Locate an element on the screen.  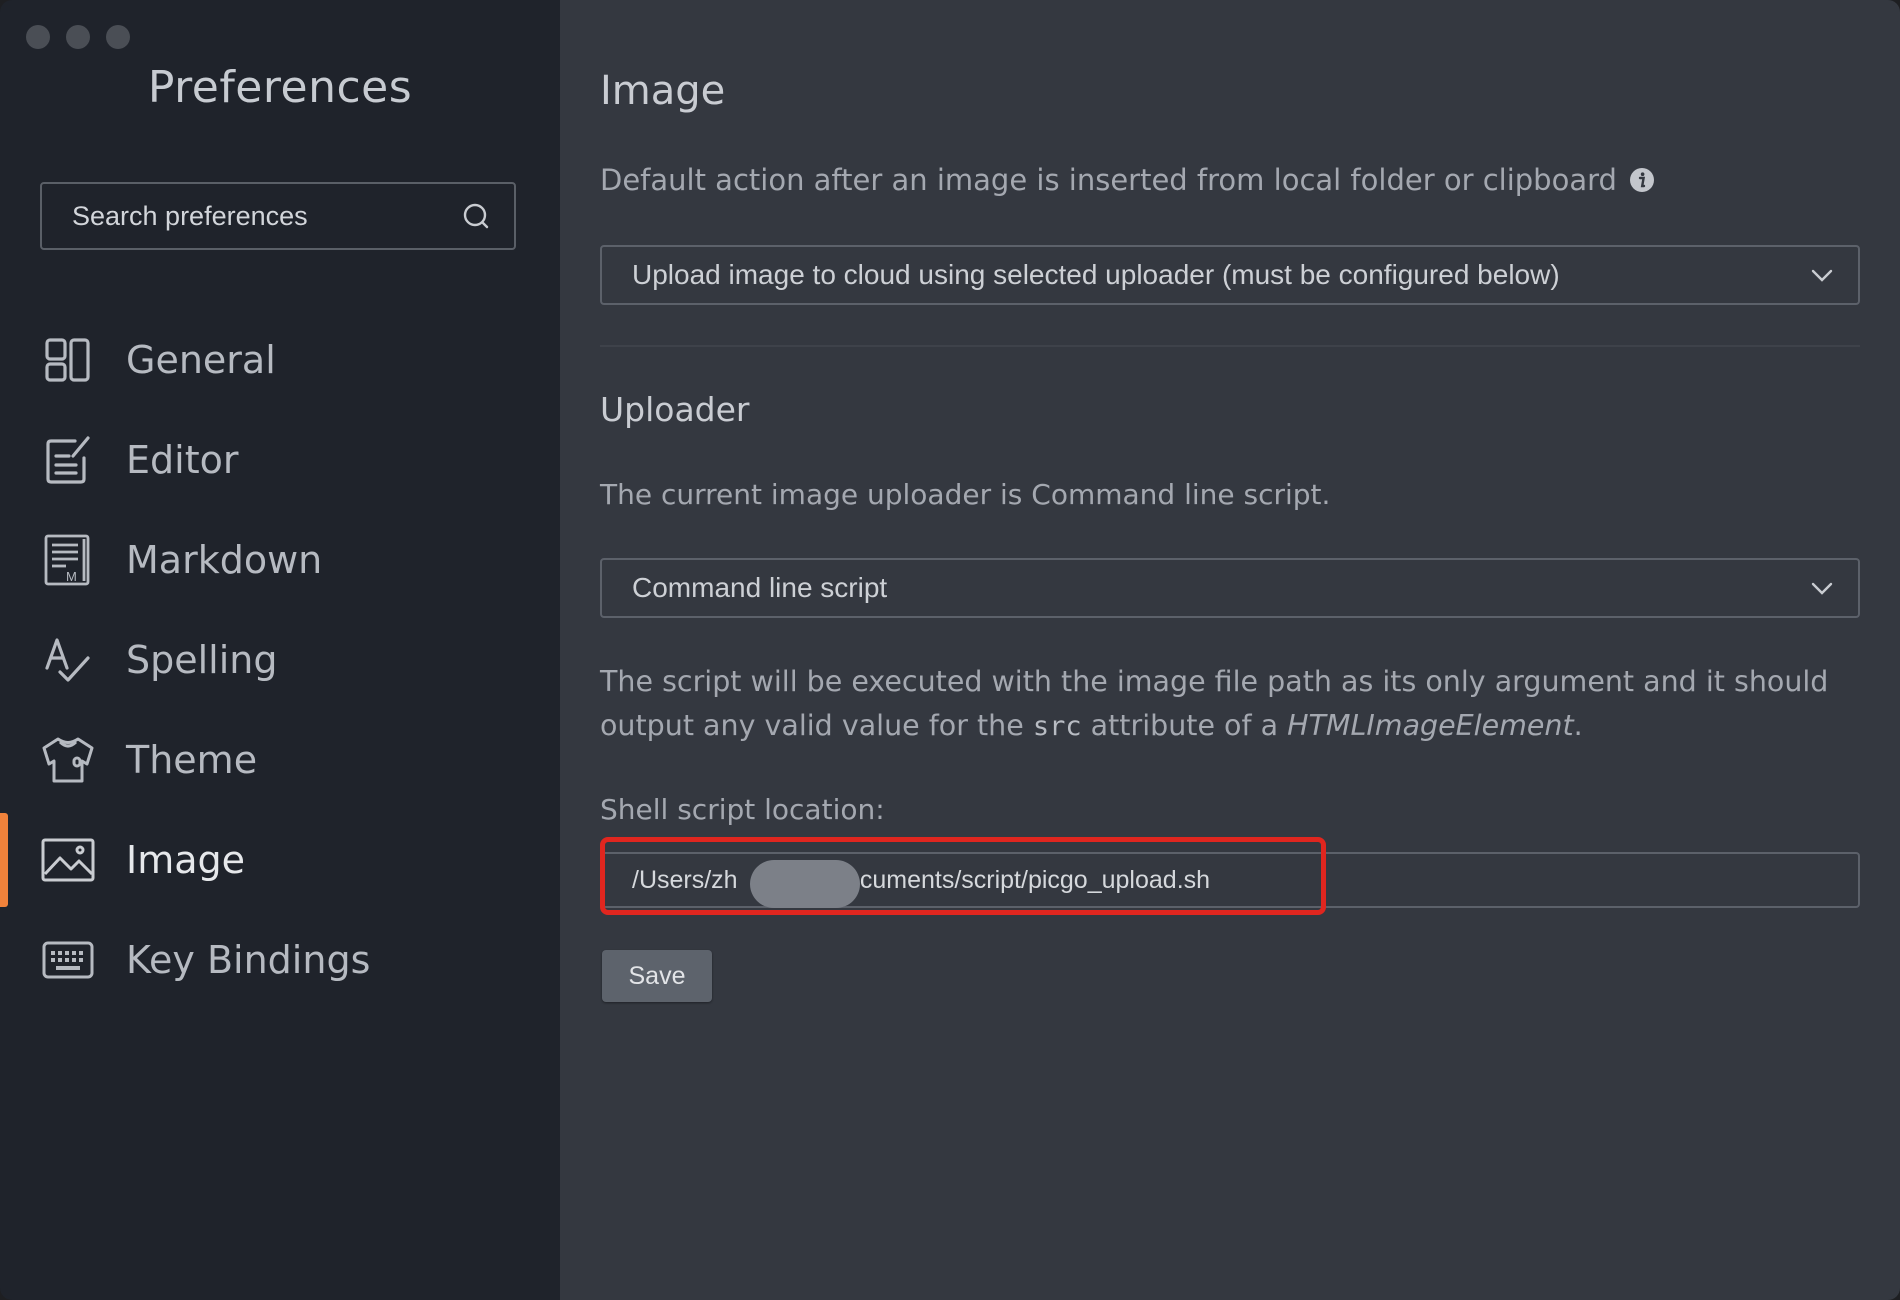
sidebar-item-label: General is located at coordinates (201, 360).